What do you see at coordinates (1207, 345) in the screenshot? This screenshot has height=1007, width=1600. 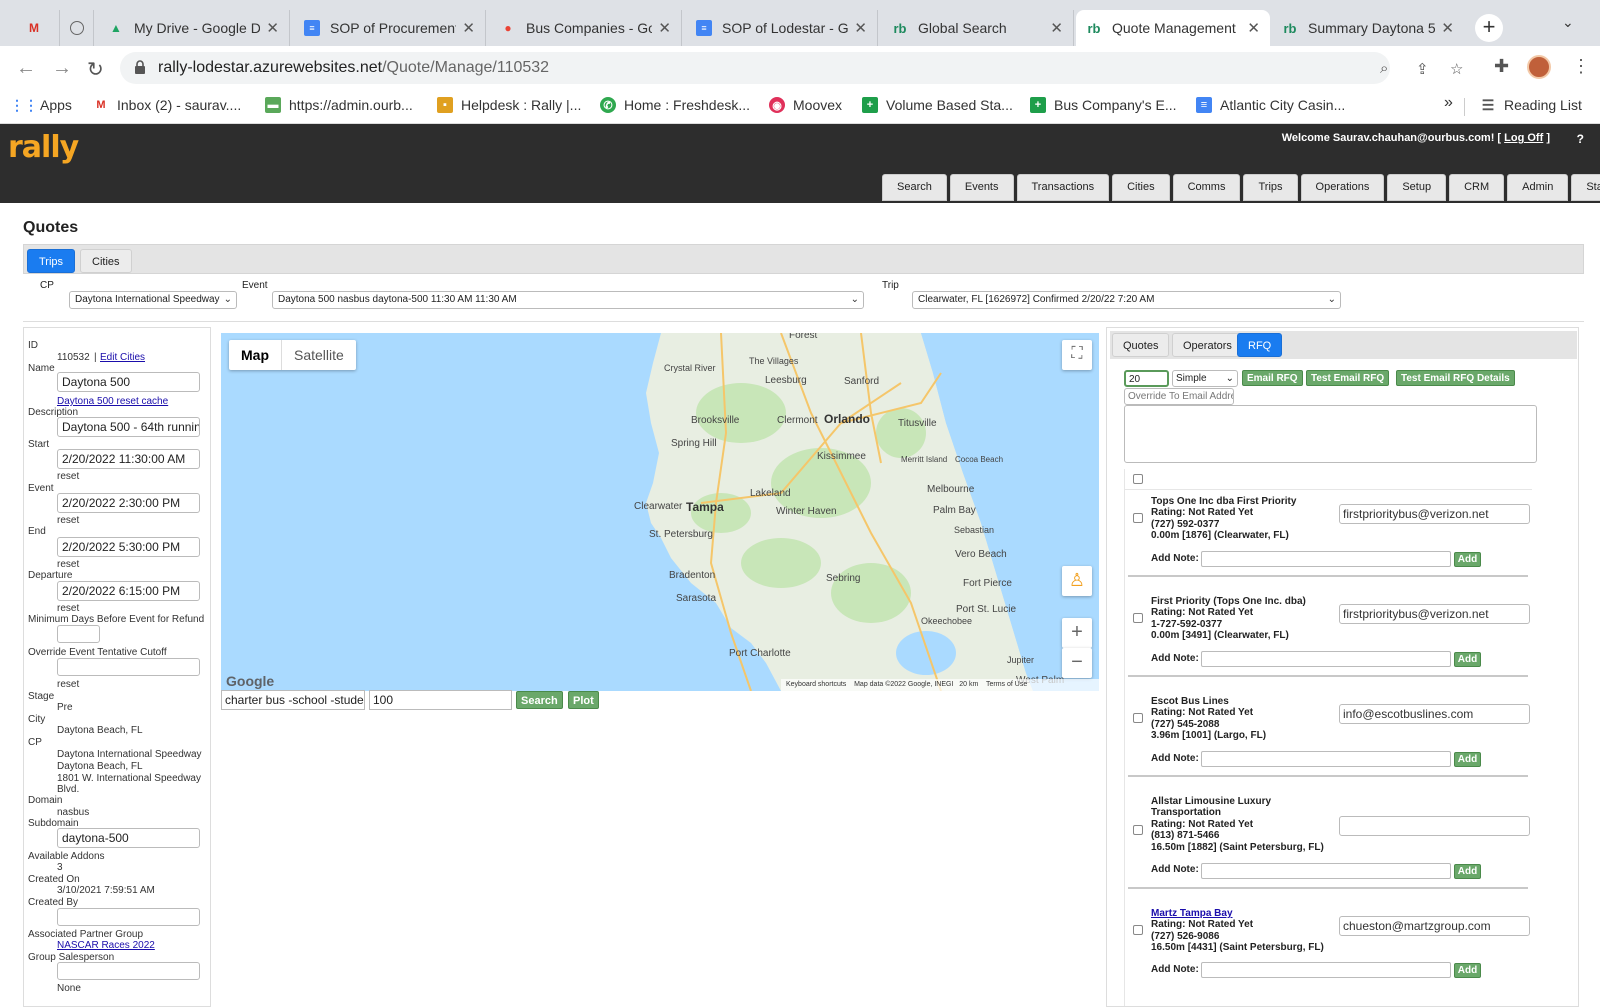 I see `tab-operators: Operators` at bounding box center [1207, 345].